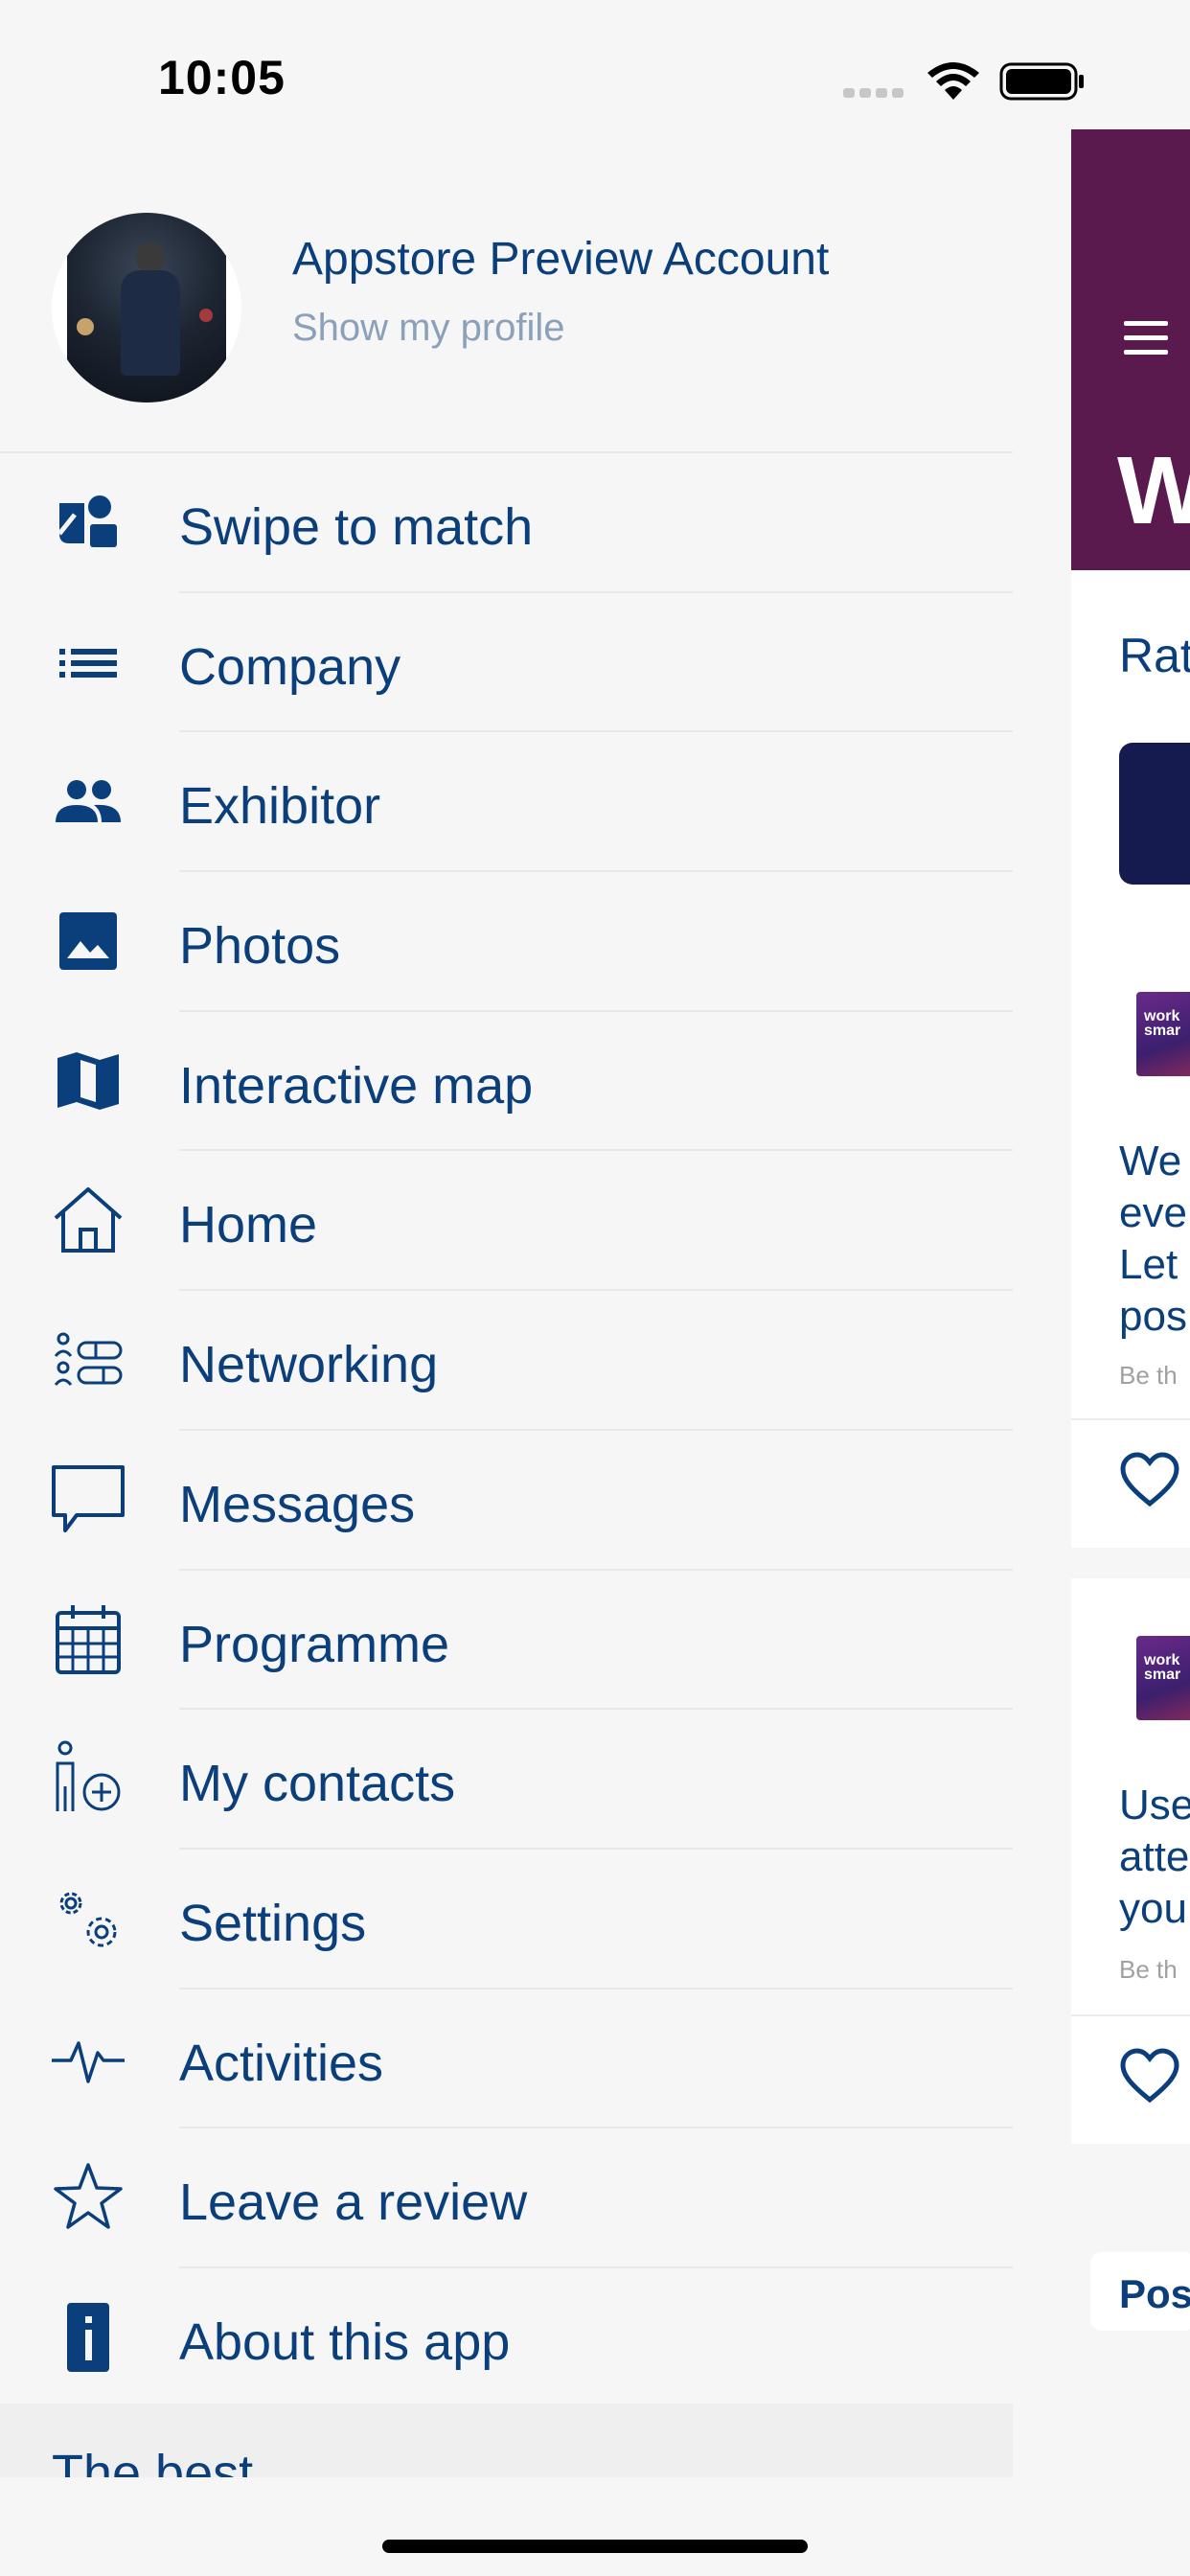 The height and width of the screenshot is (2576, 1190). Describe the element at coordinates (1041, 81) in the screenshot. I see `battery-icon` at that location.